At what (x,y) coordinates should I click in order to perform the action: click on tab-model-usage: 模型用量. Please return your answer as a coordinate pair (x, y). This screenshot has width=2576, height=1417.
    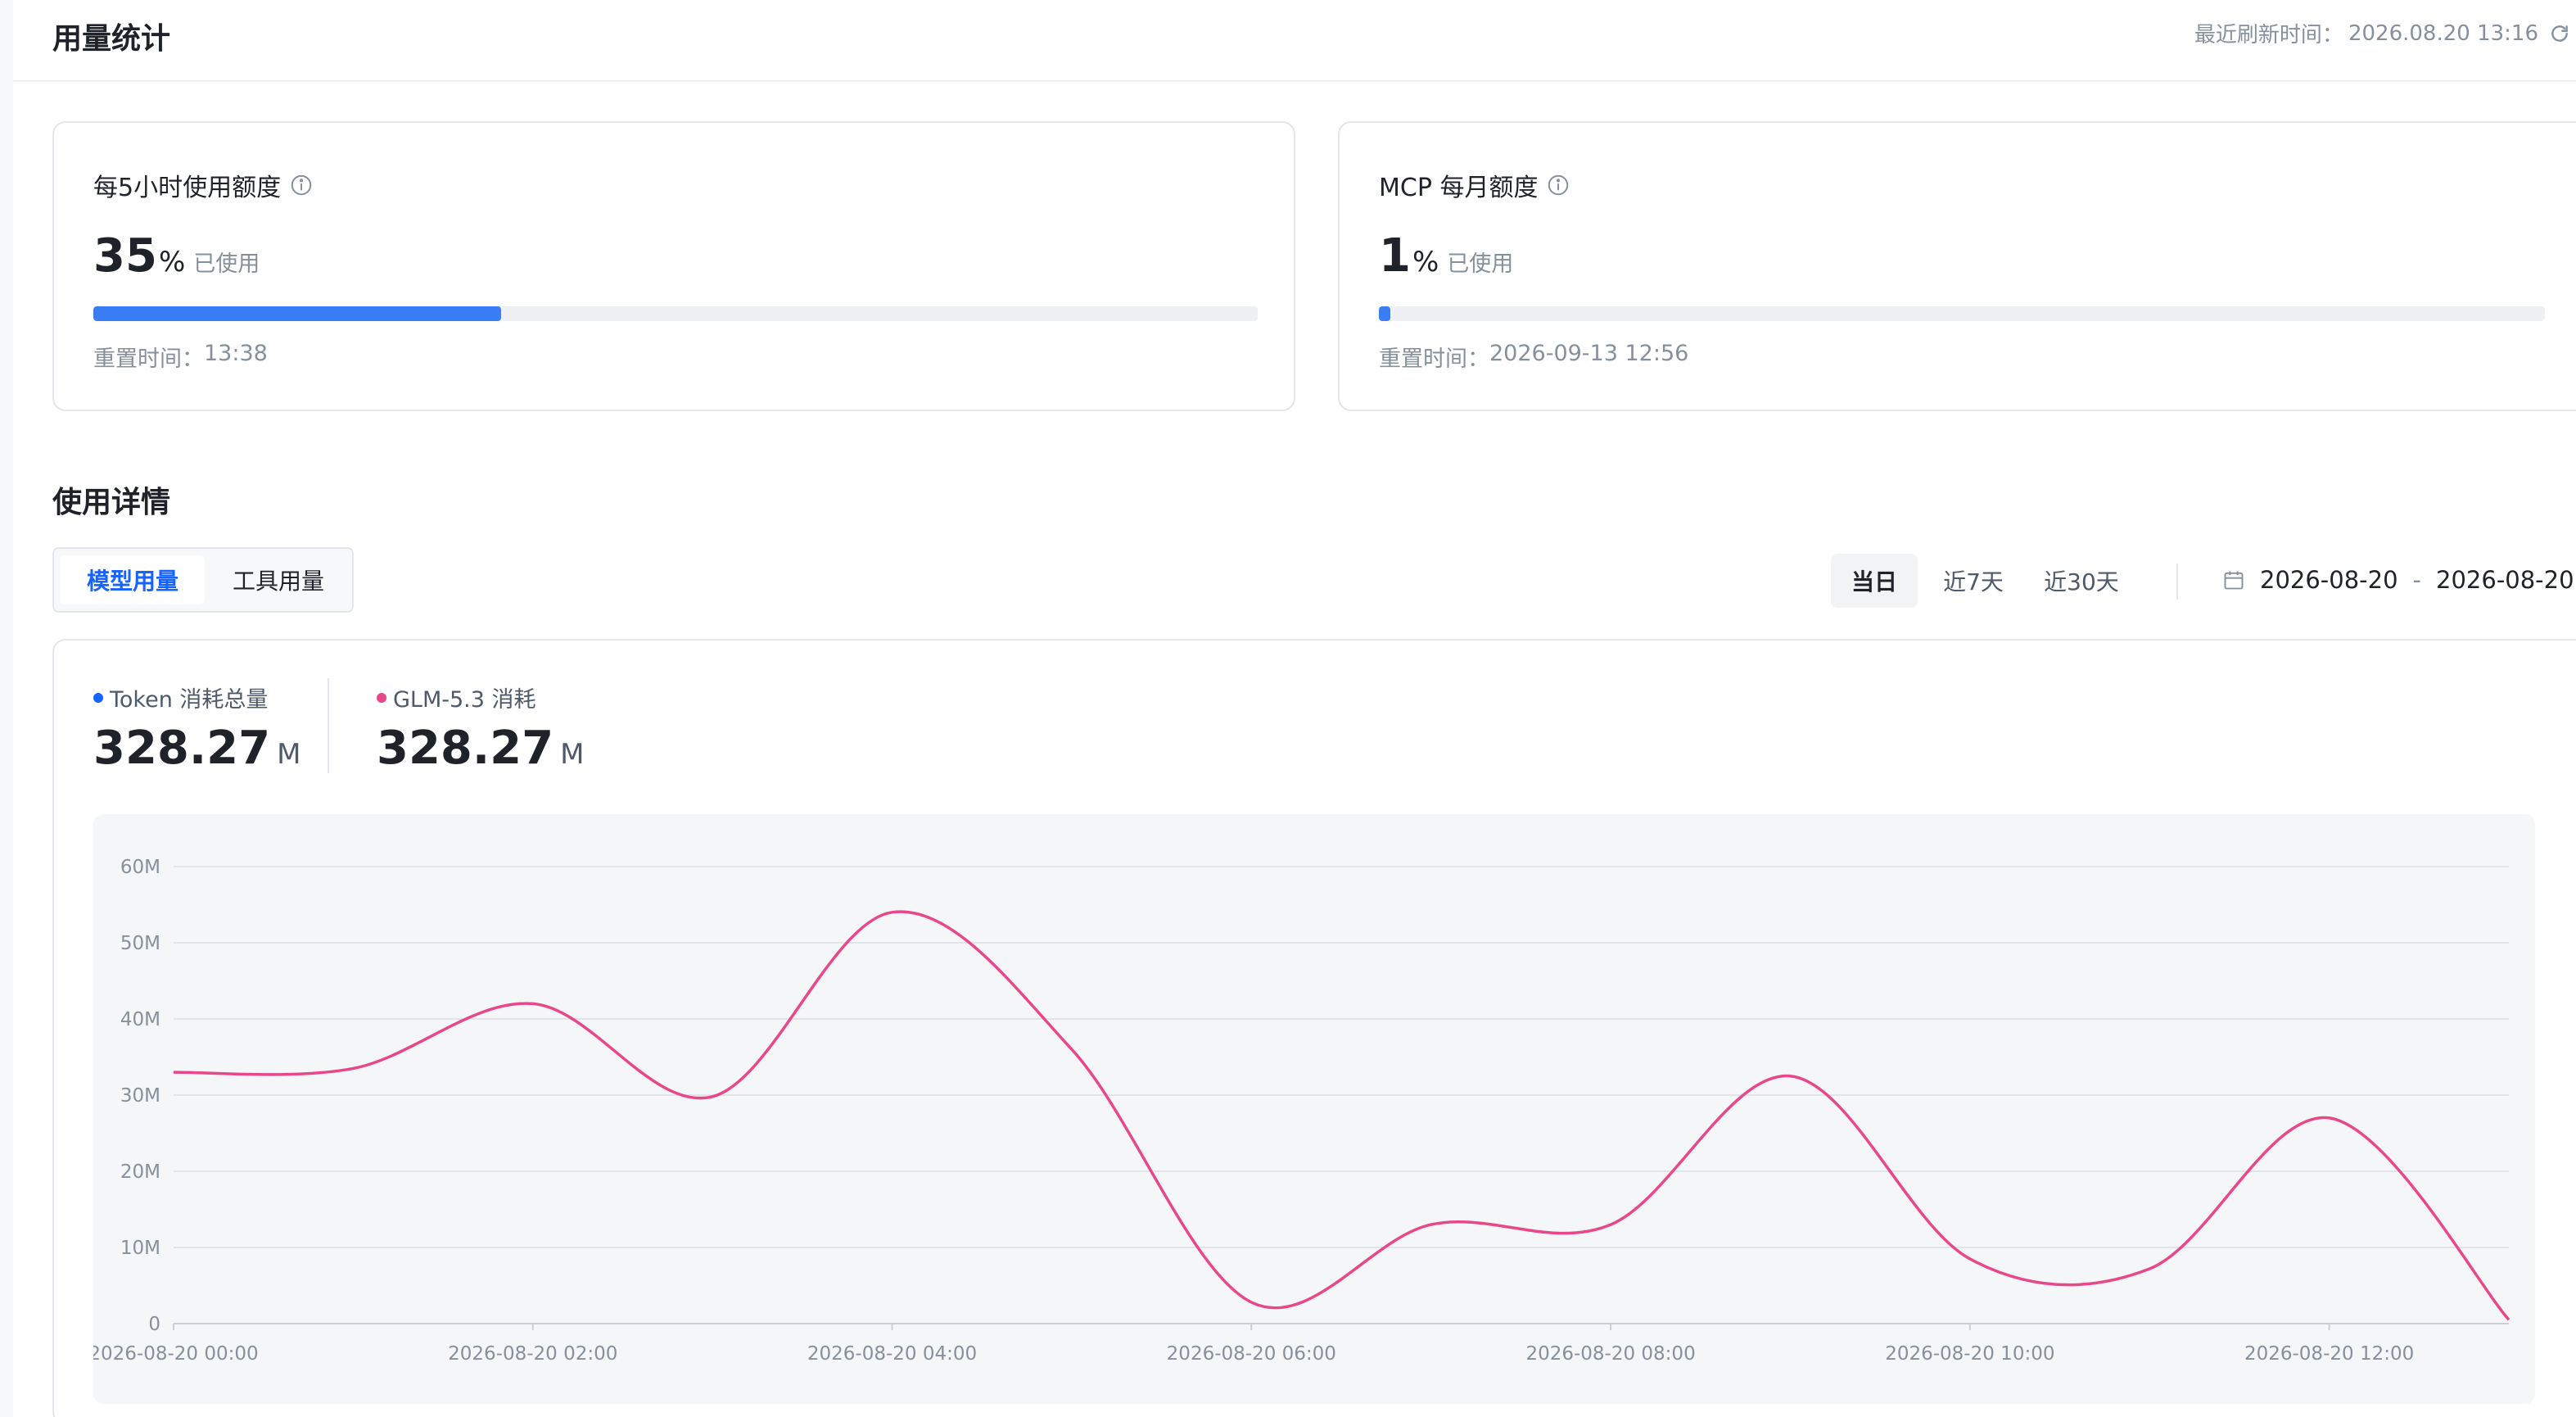
    Looking at the image, I should click on (133, 579).